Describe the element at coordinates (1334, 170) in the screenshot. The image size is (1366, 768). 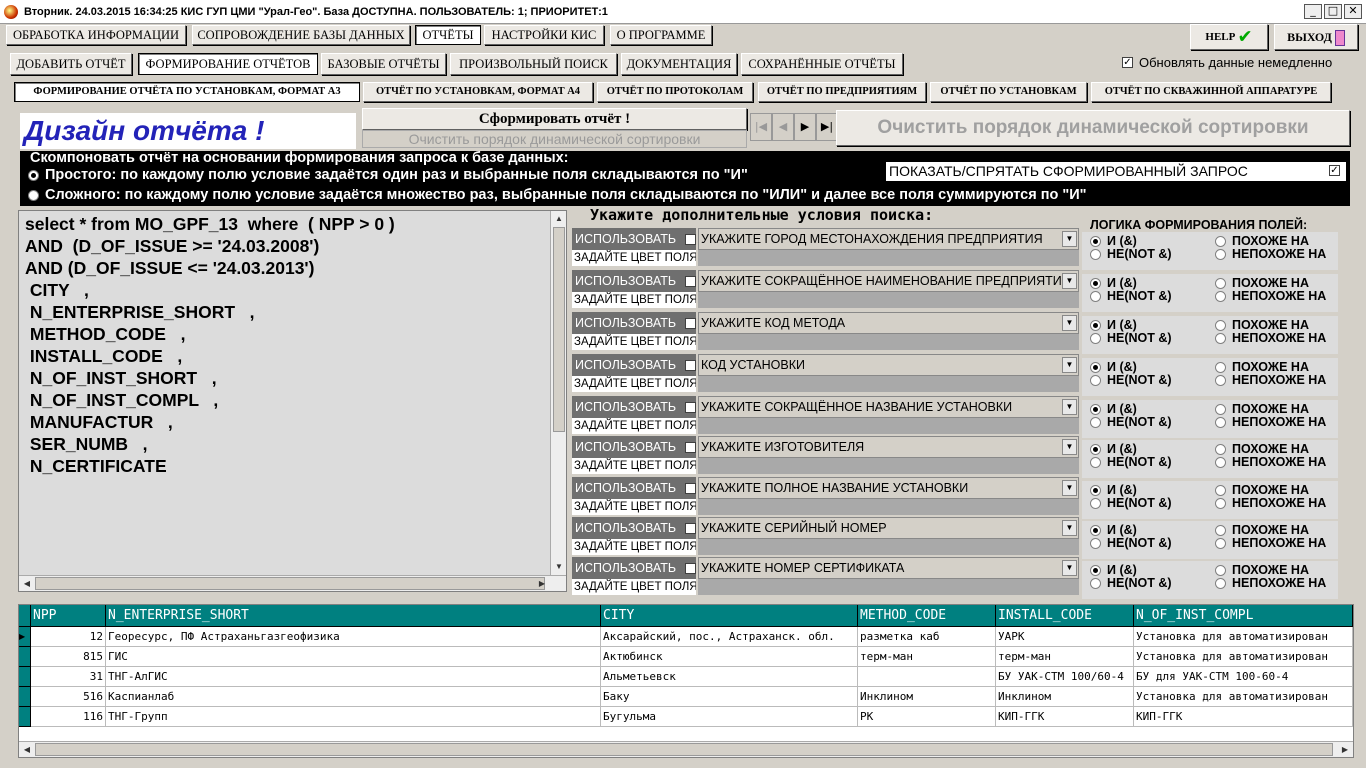
I see `show-query-checkbox: ✓` at that location.